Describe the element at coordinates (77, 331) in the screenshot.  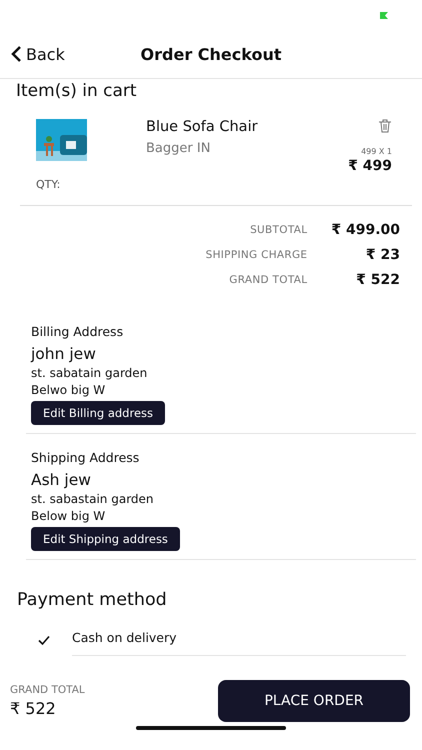
I see `address-heading: Billing Address` at that location.